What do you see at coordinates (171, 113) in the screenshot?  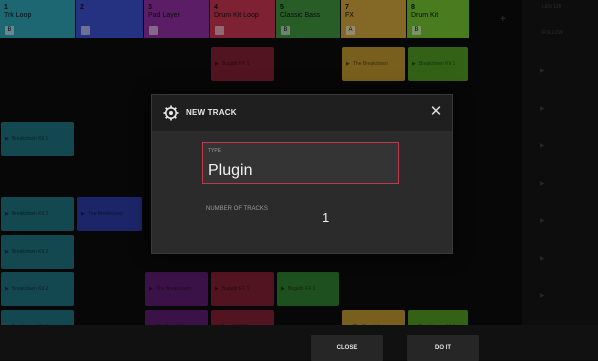 I see `gear-icon` at bounding box center [171, 113].